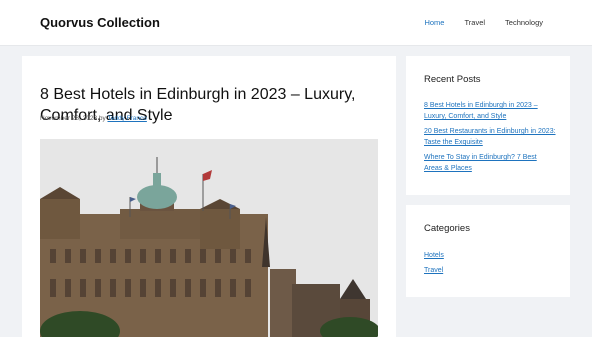 The width and height of the screenshot is (592, 337). I want to click on category-link-hotels: Hotels, so click(434, 255).